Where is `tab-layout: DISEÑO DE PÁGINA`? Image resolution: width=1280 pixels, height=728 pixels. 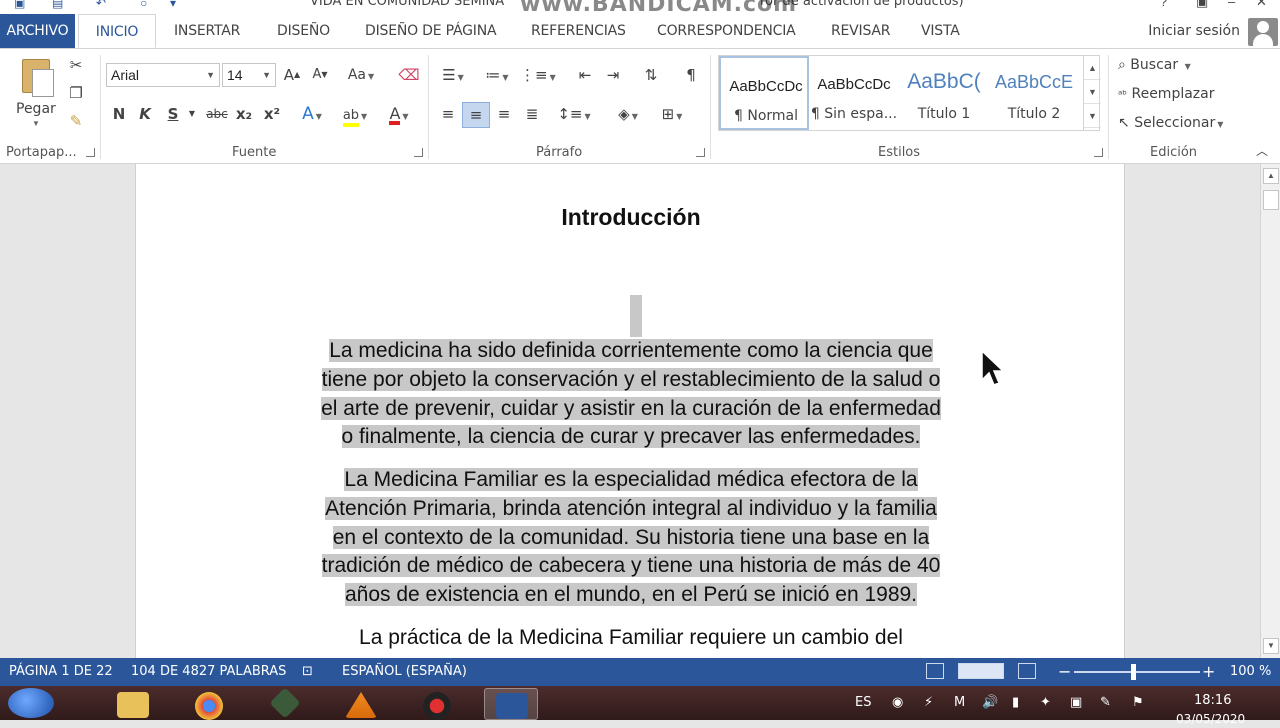
tab-layout: DISEÑO DE PÁGINA is located at coordinates (431, 31).